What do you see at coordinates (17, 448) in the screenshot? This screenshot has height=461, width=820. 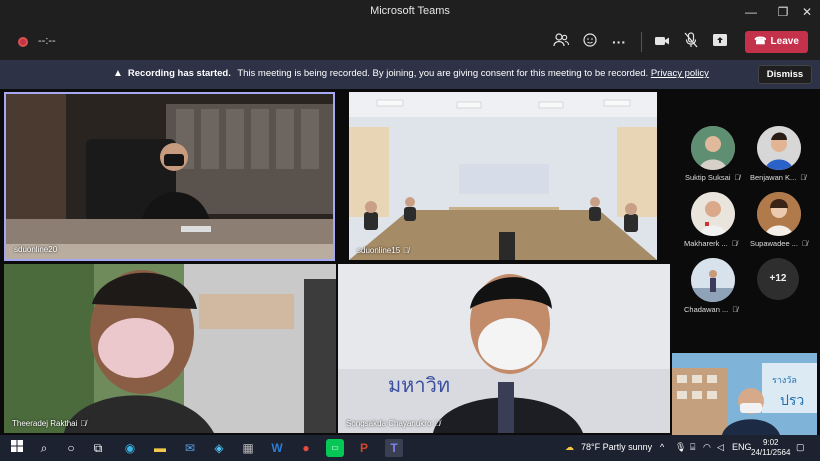 I see `windows-start-icon` at bounding box center [17, 448].